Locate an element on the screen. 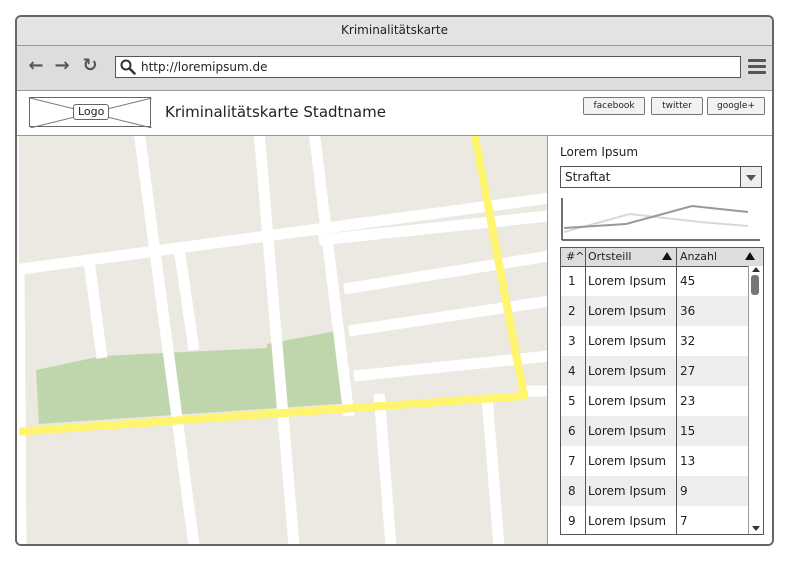 Image resolution: width=791 pixels, height=563 pixels. table-scrollbar is located at coordinates (755, 400).